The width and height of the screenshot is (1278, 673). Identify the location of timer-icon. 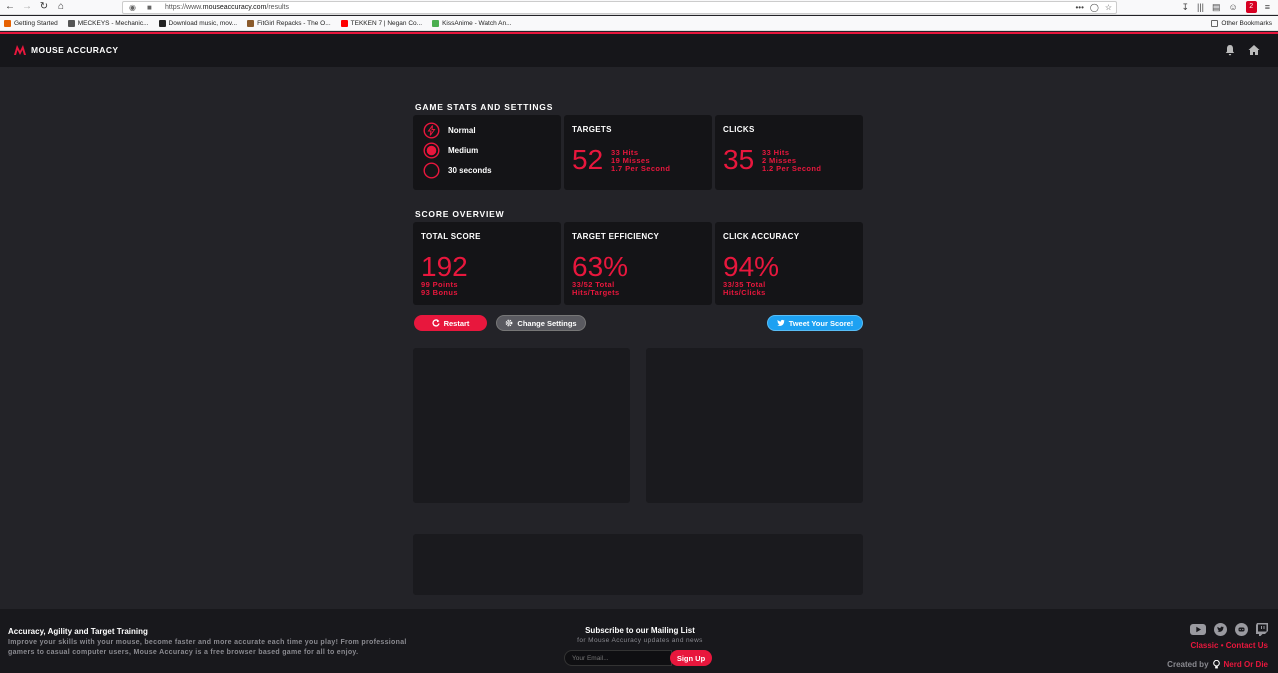
(431, 170).